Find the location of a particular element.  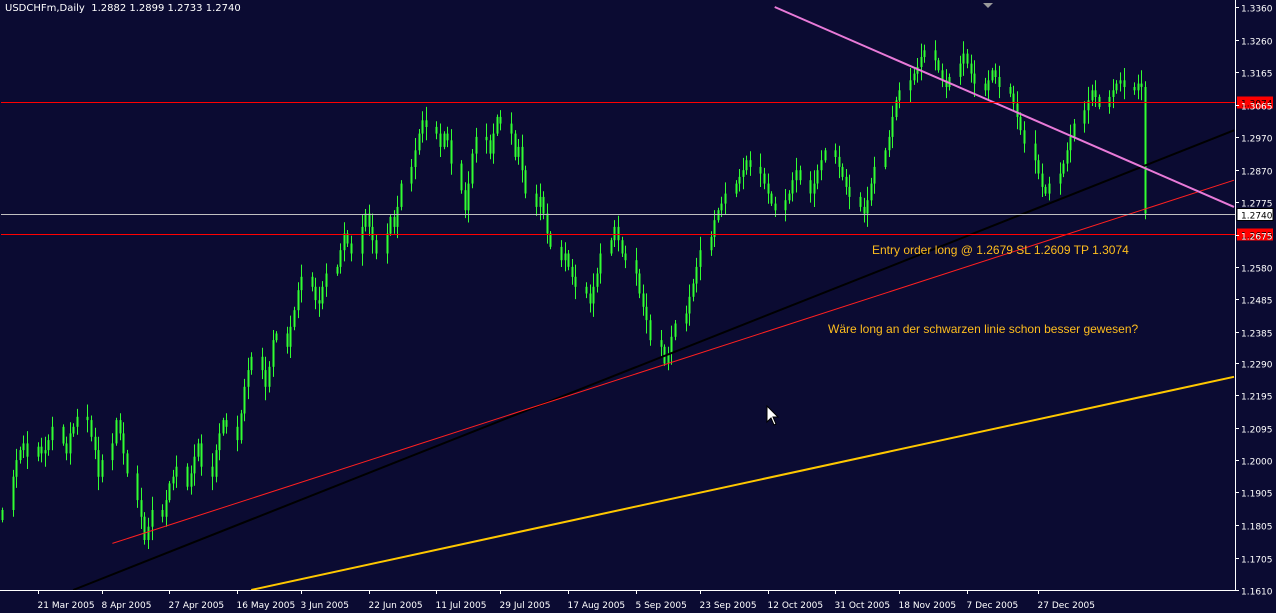

x-tick-label: 18 Nov 2005 is located at coordinates (928, 606).